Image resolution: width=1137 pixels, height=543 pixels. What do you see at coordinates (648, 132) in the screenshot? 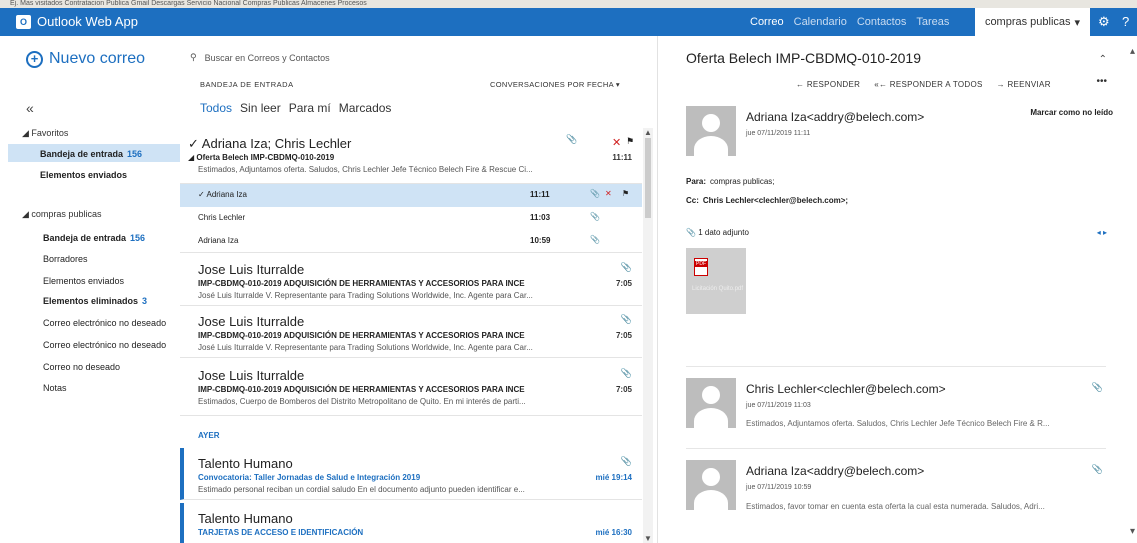
I see `scroll-up-icon: ▲` at bounding box center [648, 132].